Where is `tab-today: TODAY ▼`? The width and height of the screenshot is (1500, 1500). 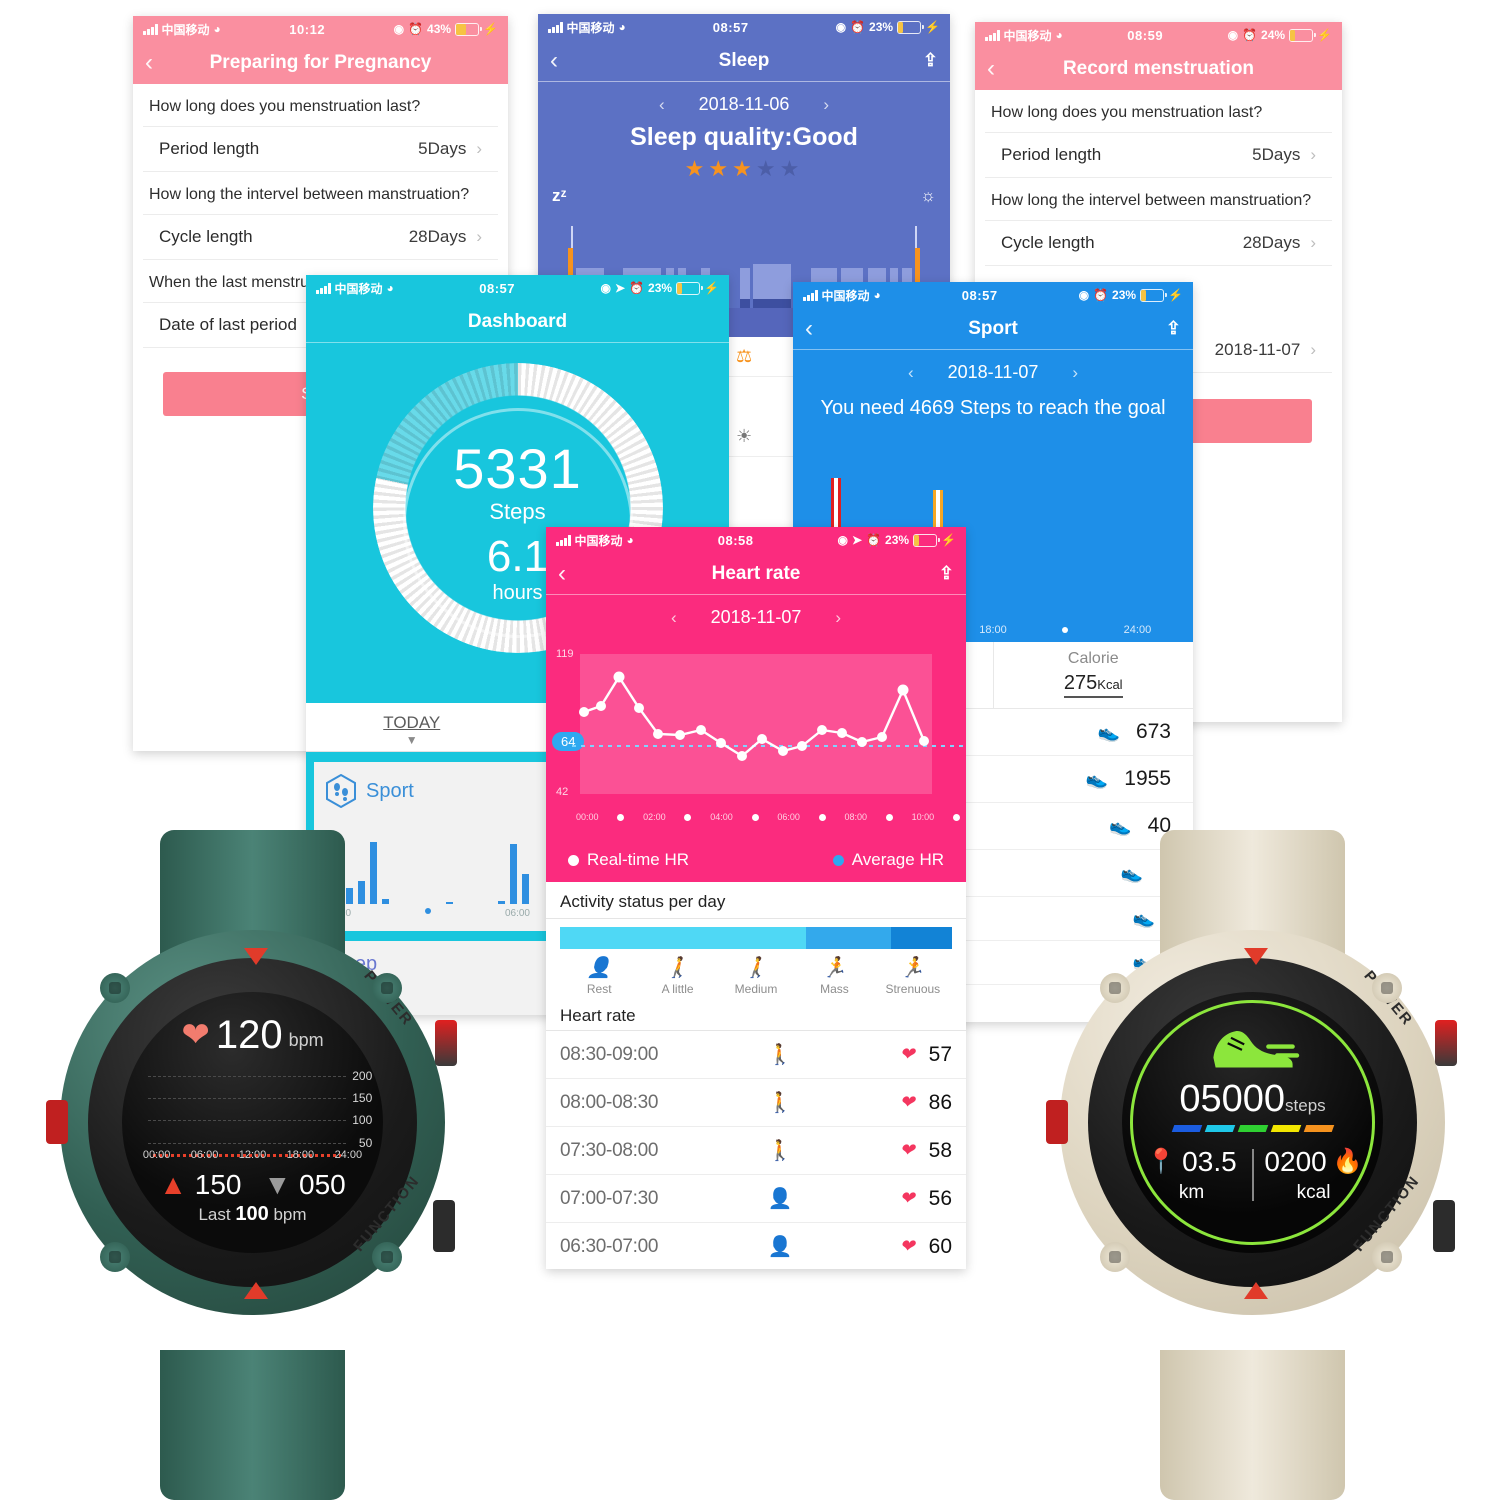 tab-today: TODAY ▼ is located at coordinates (412, 727).